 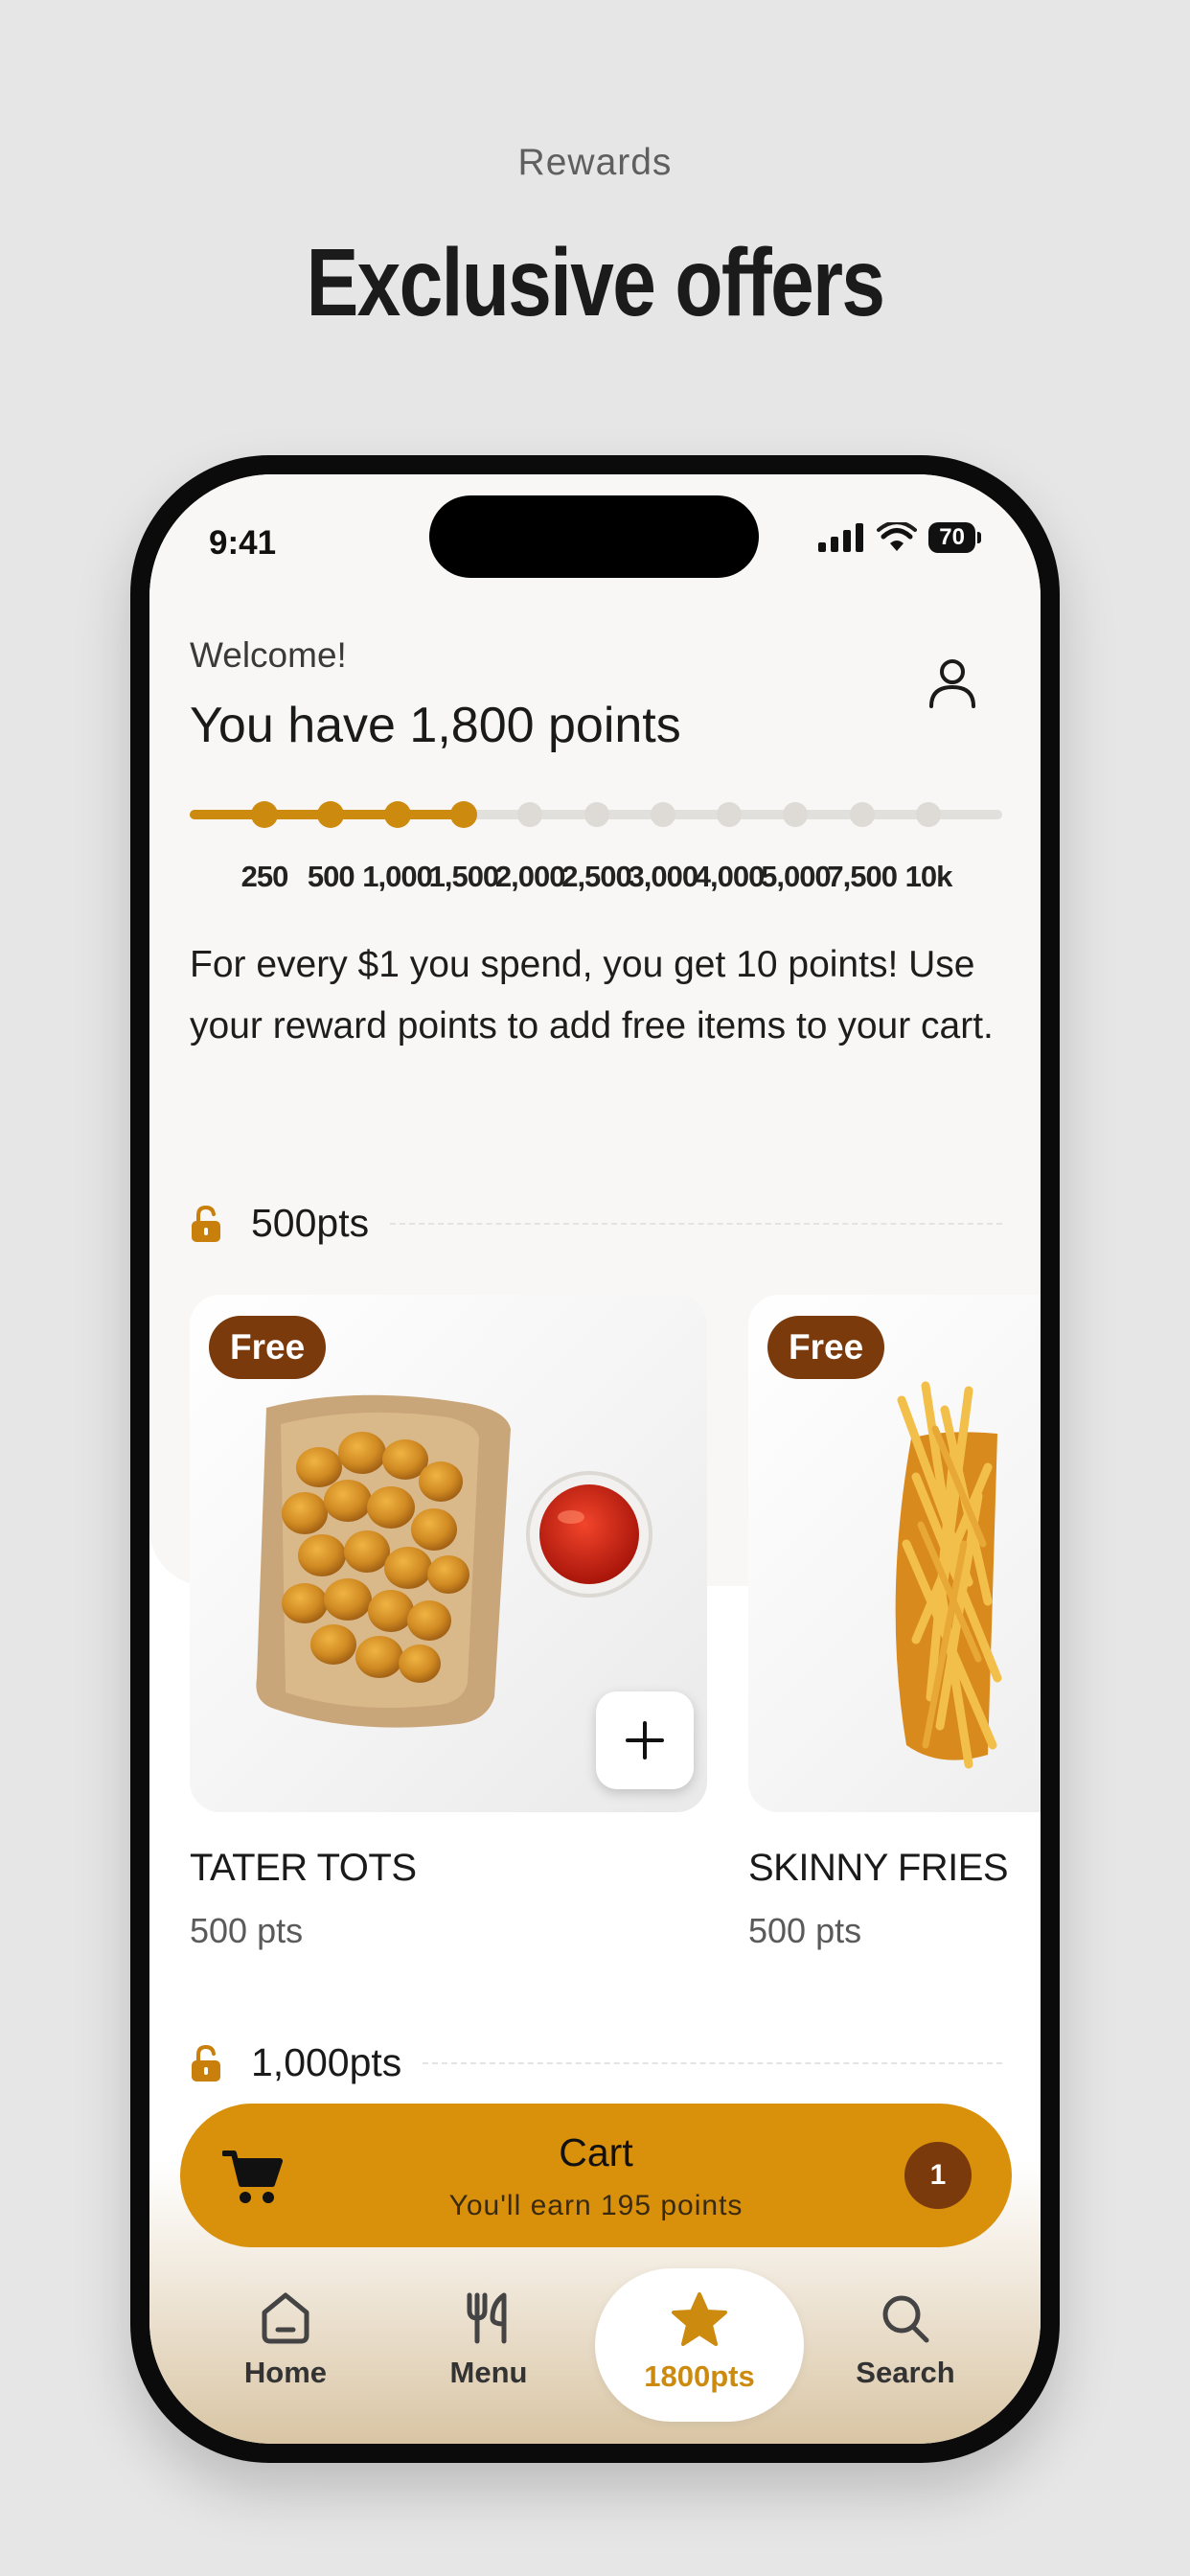 I want to click on dynamic-island, so click(x=594, y=536).